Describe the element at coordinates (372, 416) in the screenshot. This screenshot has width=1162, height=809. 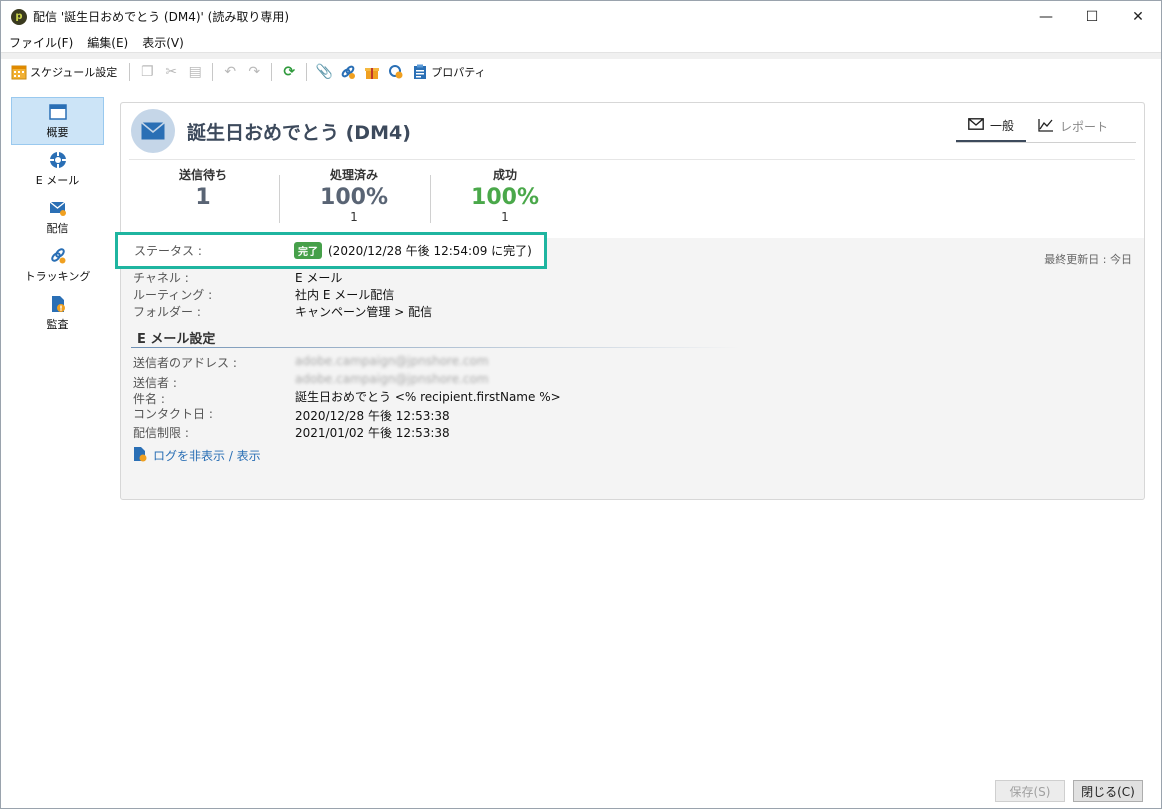
I see `contact-date-value: 2020/12/28 午後 12:53:38` at that location.